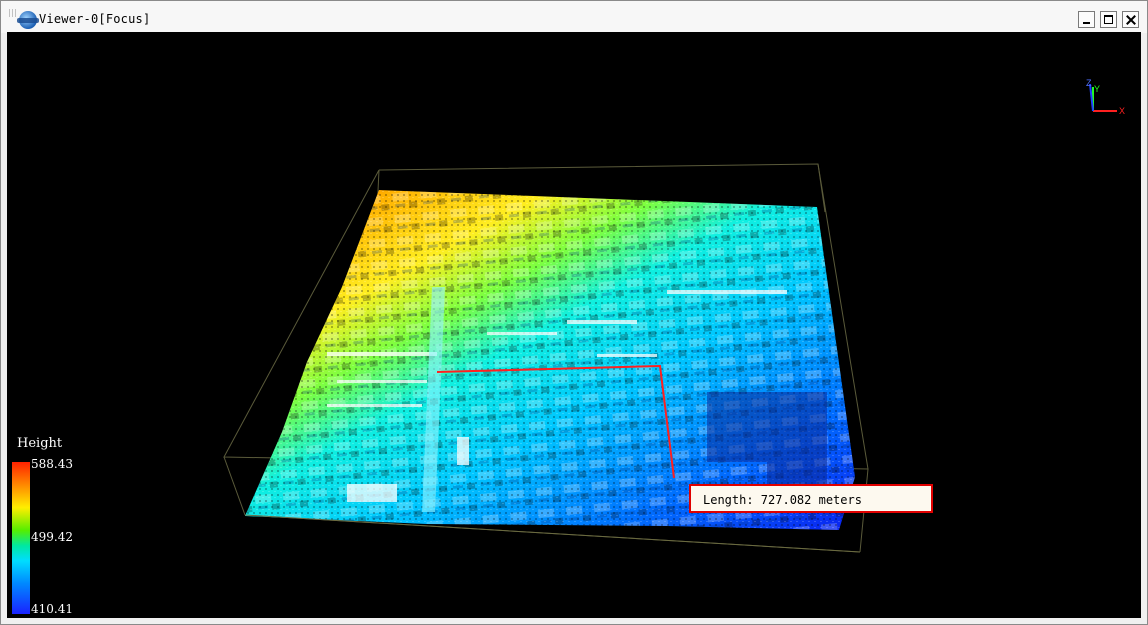 The image size is (1148, 625). What do you see at coordinates (1130, 19) in the screenshot?
I see `close-button` at bounding box center [1130, 19].